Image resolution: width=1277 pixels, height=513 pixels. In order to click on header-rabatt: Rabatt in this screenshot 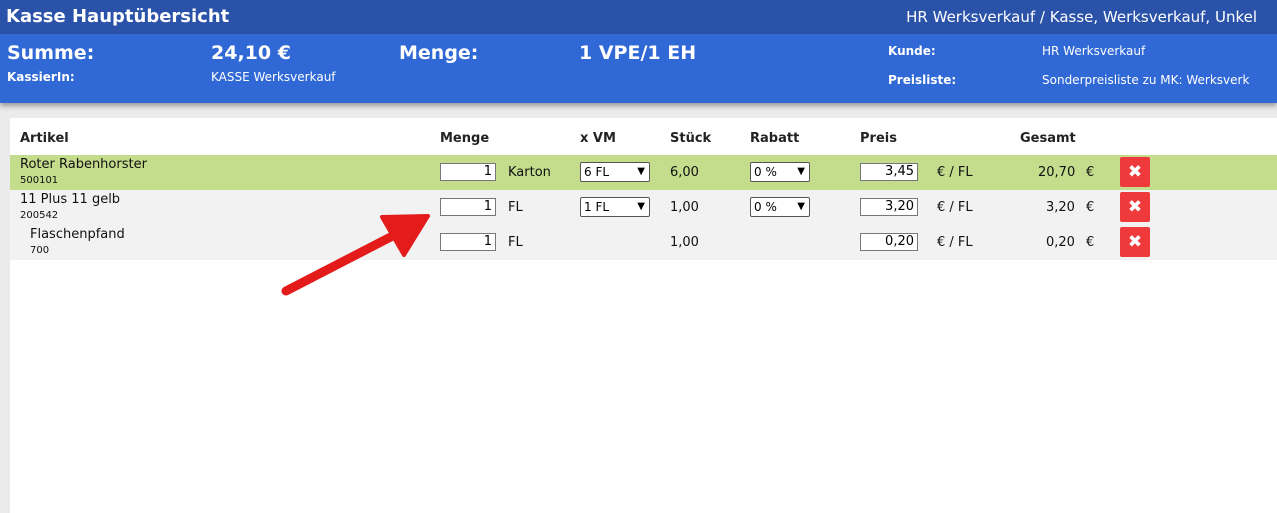, I will do `click(775, 138)`.